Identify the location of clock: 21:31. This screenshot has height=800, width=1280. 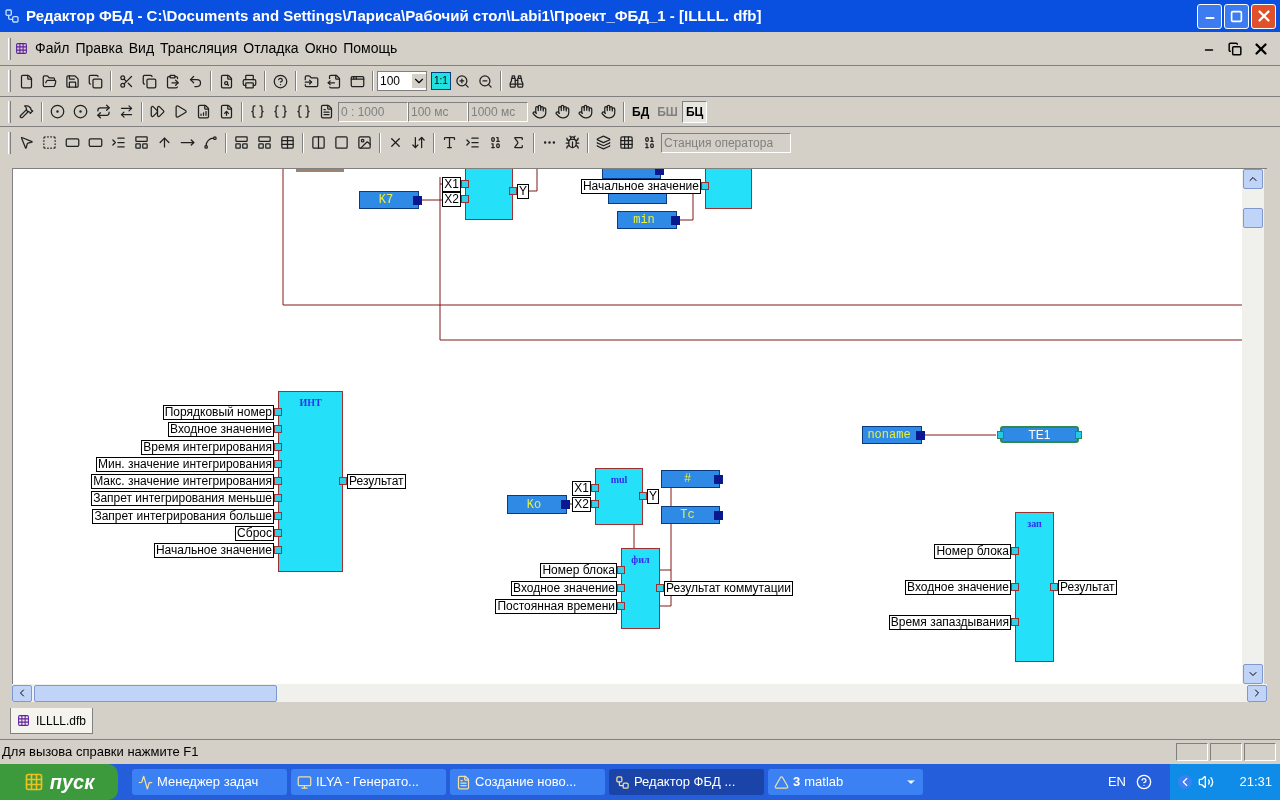
(1255, 782).